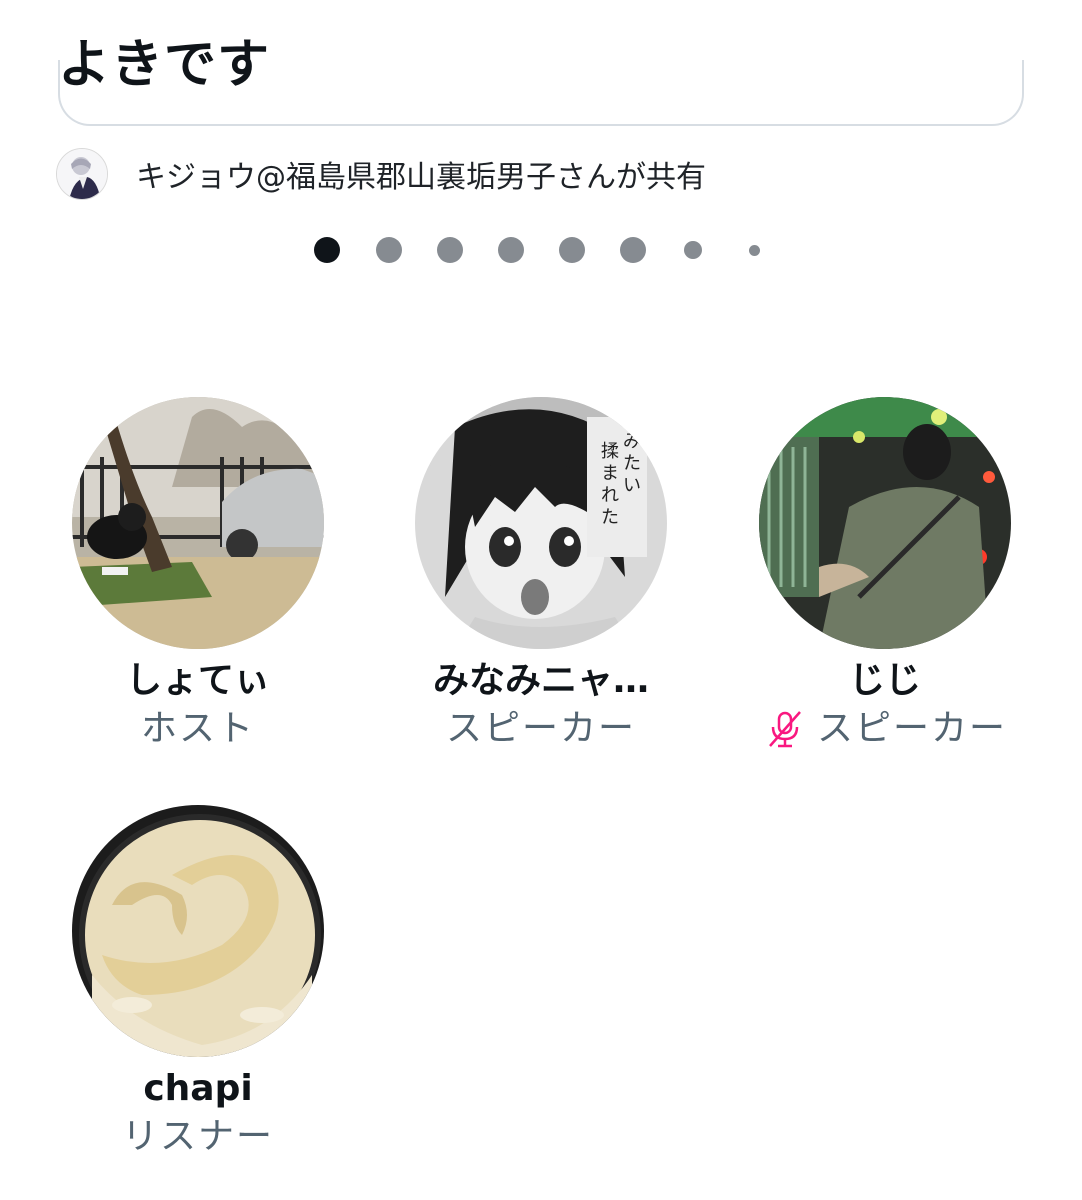  I want to click on shared-by-row: キジョウ@福島県郡山裏垢男子さんが共有, so click(381, 174).